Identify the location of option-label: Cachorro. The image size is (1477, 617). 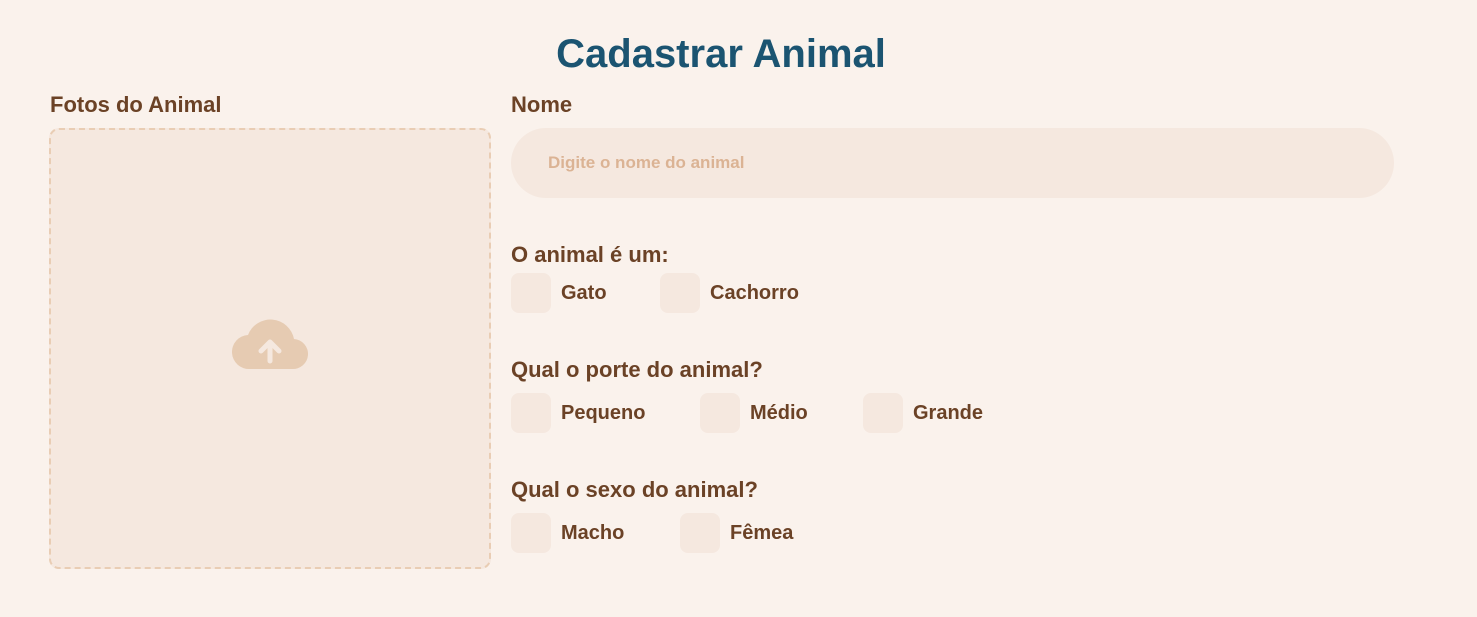
(754, 293).